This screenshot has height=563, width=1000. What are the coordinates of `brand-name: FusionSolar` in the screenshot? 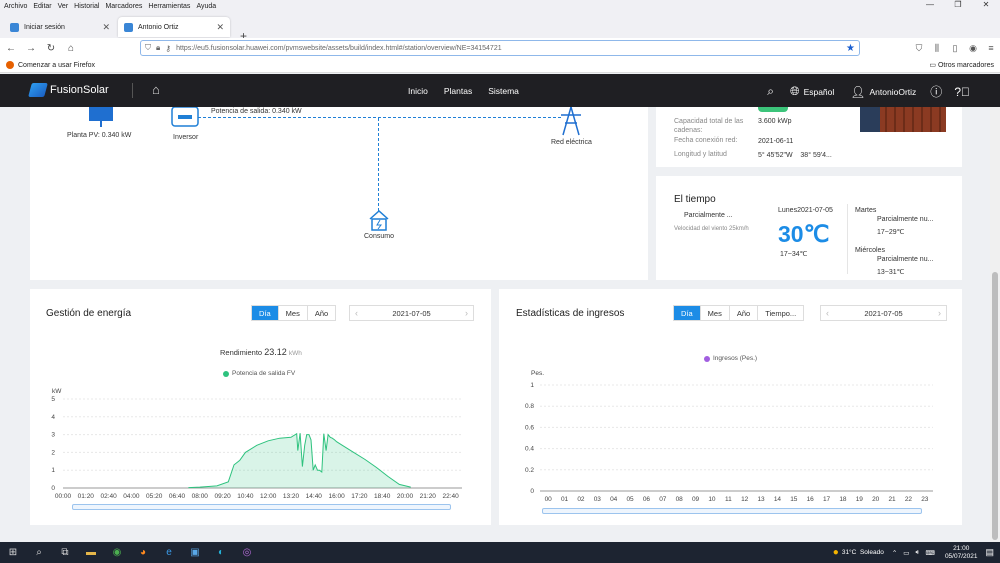 It's located at (79, 90).